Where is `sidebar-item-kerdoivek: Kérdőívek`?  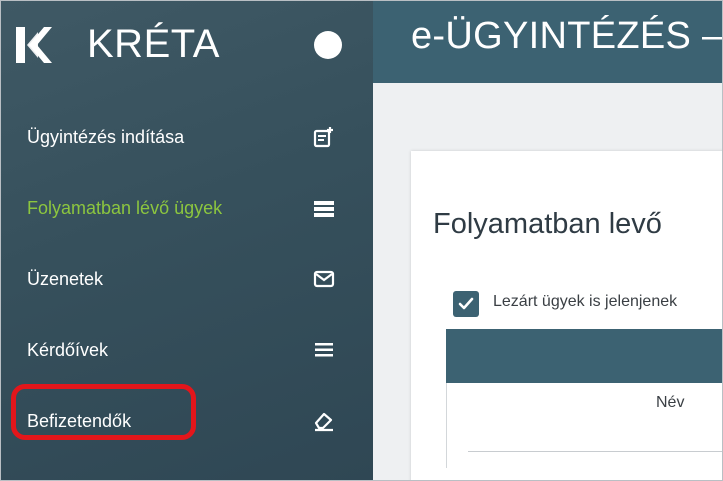
sidebar-item-kerdoivek: Kérdőívek is located at coordinates (187, 349).